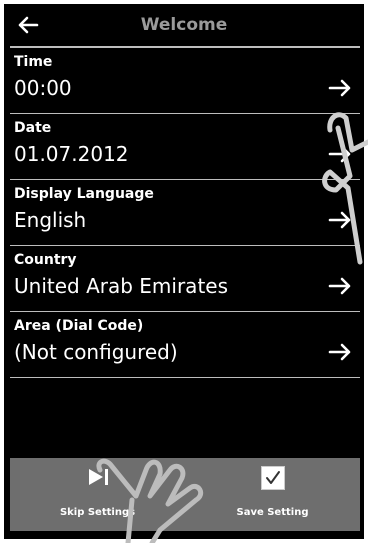  Describe the element at coordinates (184, 147) in the screenshot. I see `setting-row-date: Date 01.07.2012` at that location.